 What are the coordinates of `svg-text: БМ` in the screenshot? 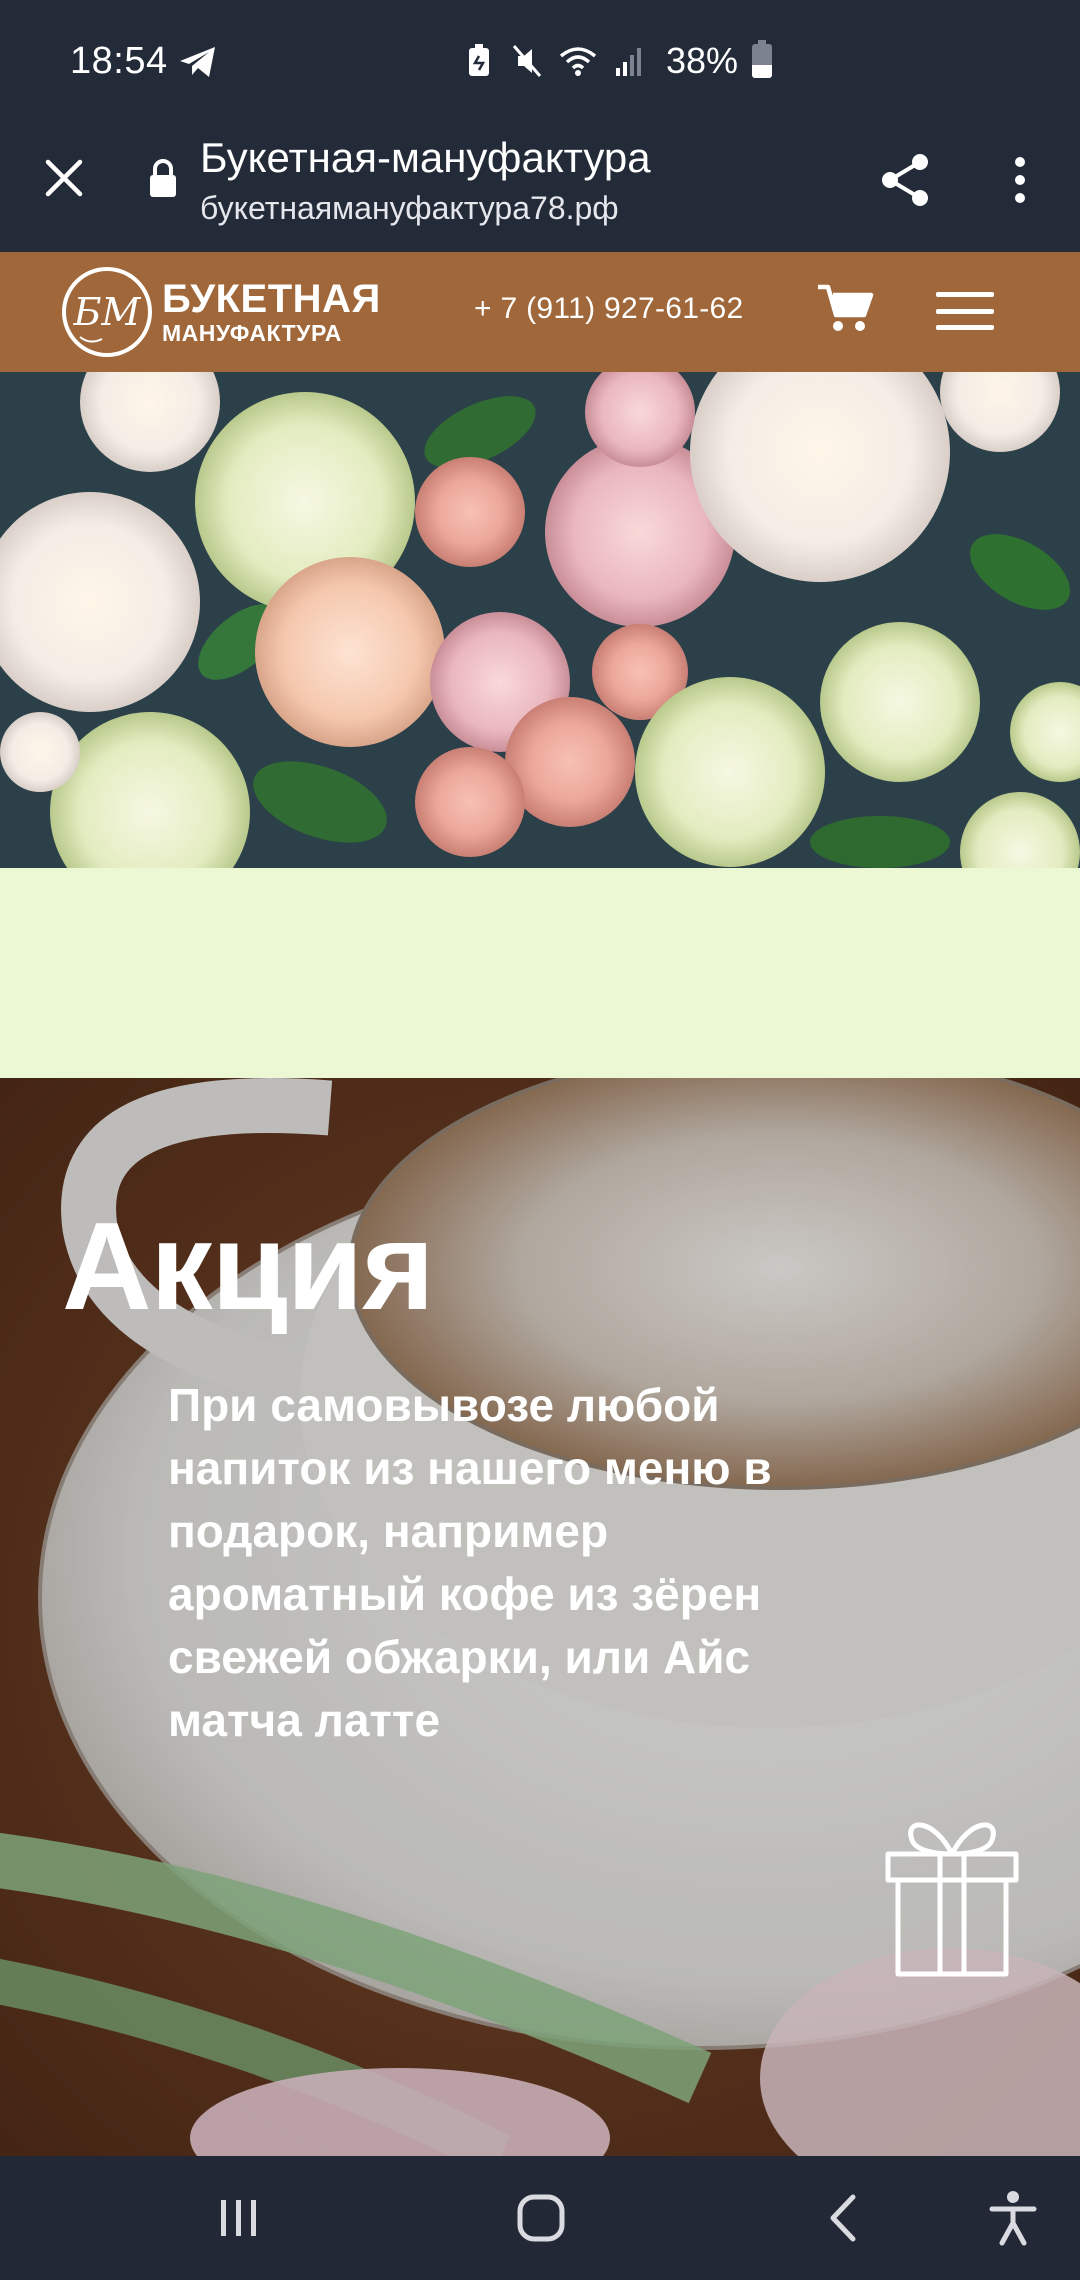 It's located at (107, 312).